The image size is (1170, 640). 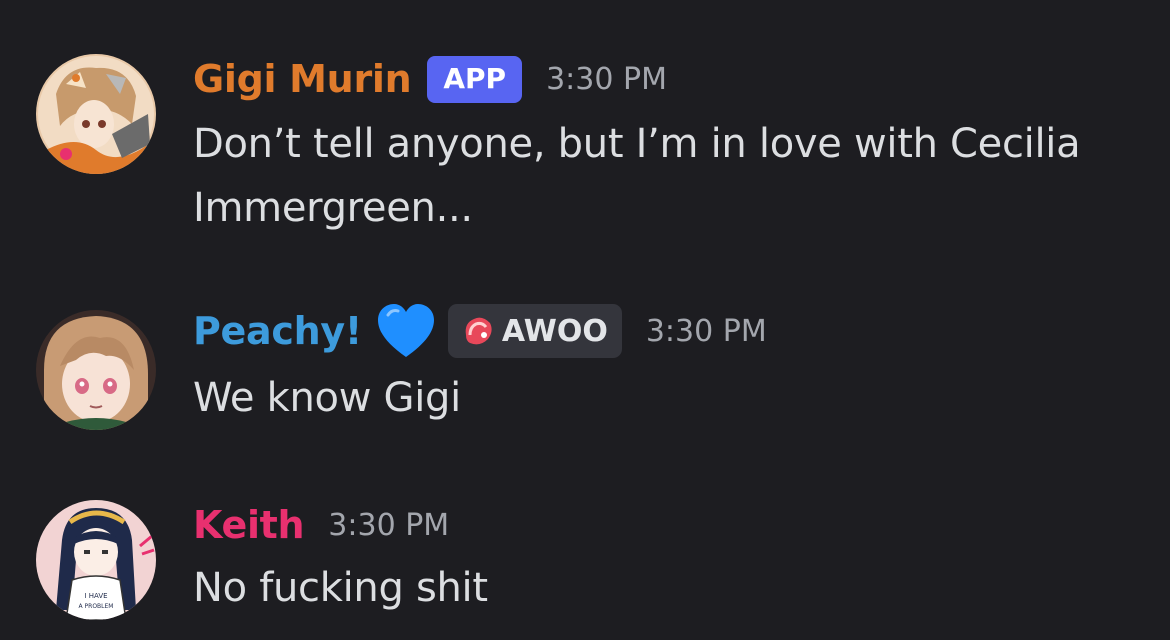 I want to click on peachy-avatar-icon, so click(x=96, y=370).